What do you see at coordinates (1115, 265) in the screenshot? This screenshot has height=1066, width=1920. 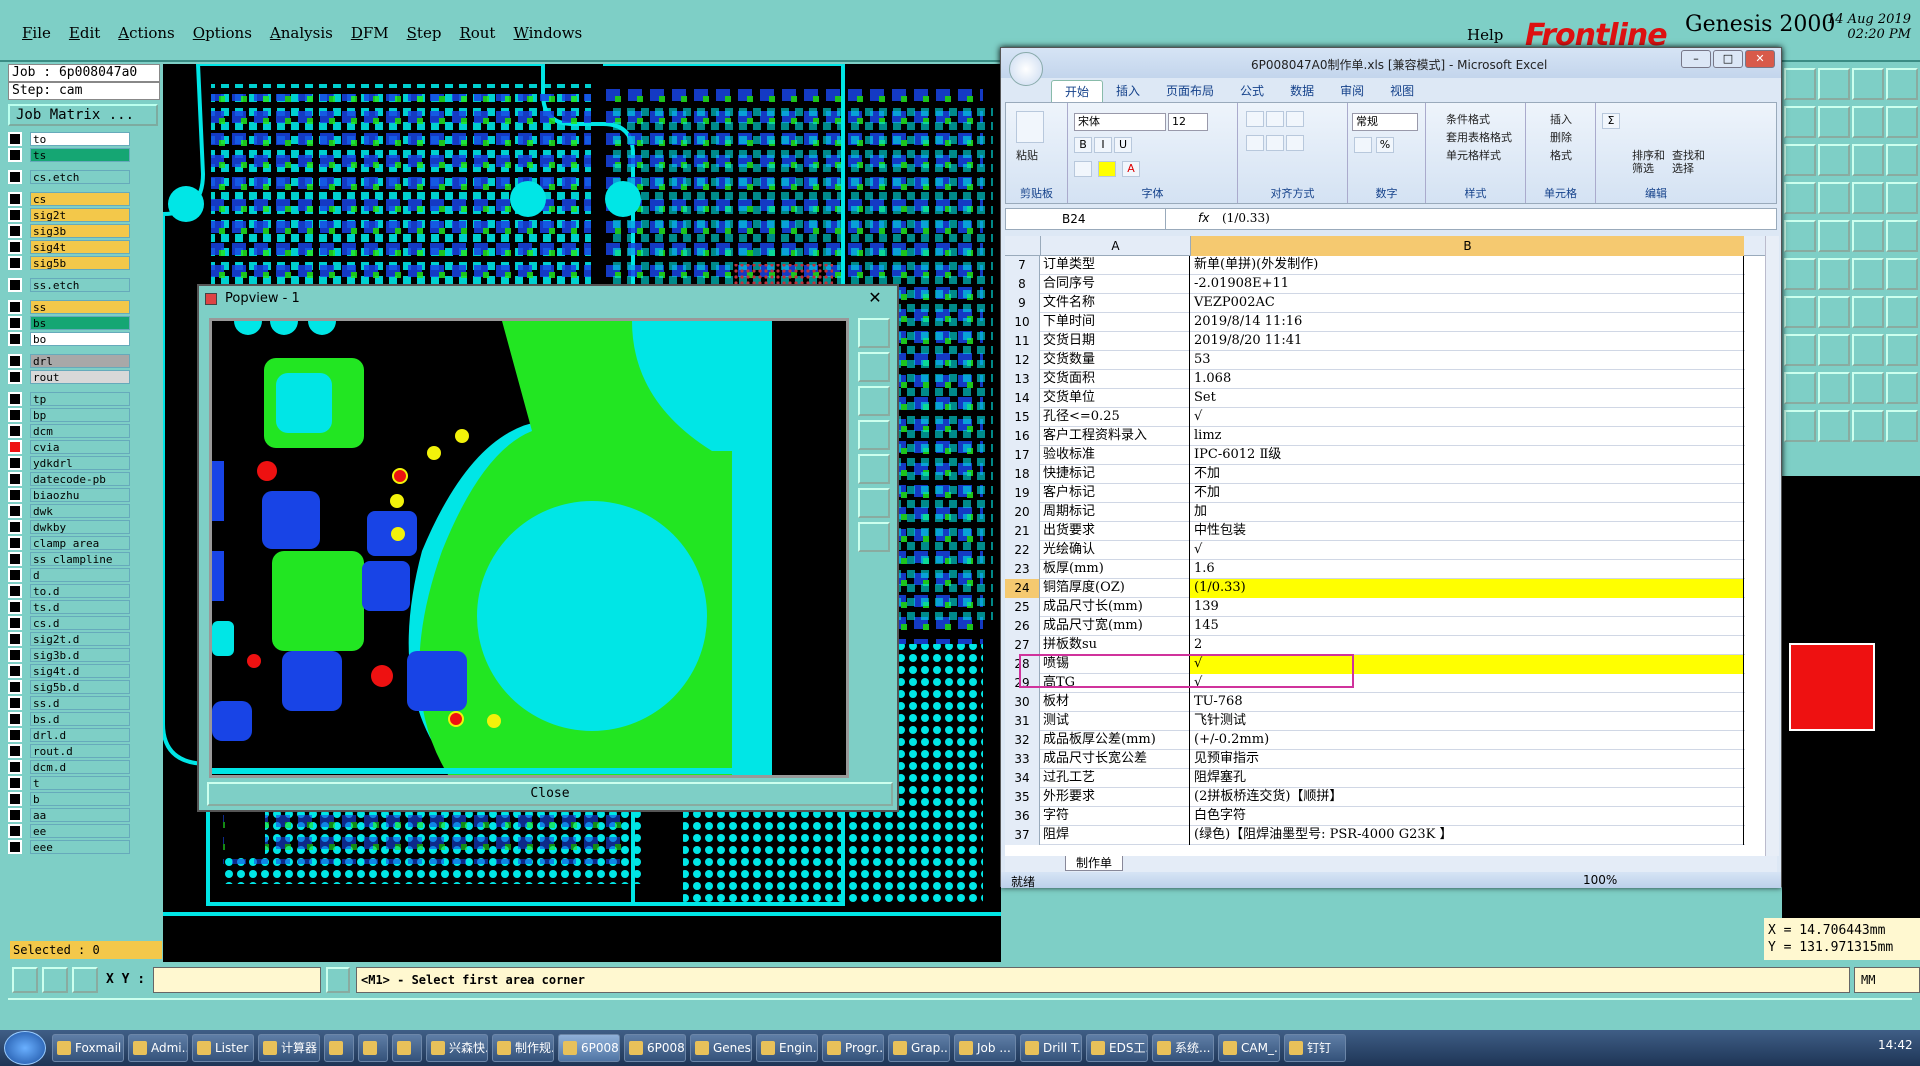 I see `cell-a: 订单类型` at bounding box center [1115, 265].